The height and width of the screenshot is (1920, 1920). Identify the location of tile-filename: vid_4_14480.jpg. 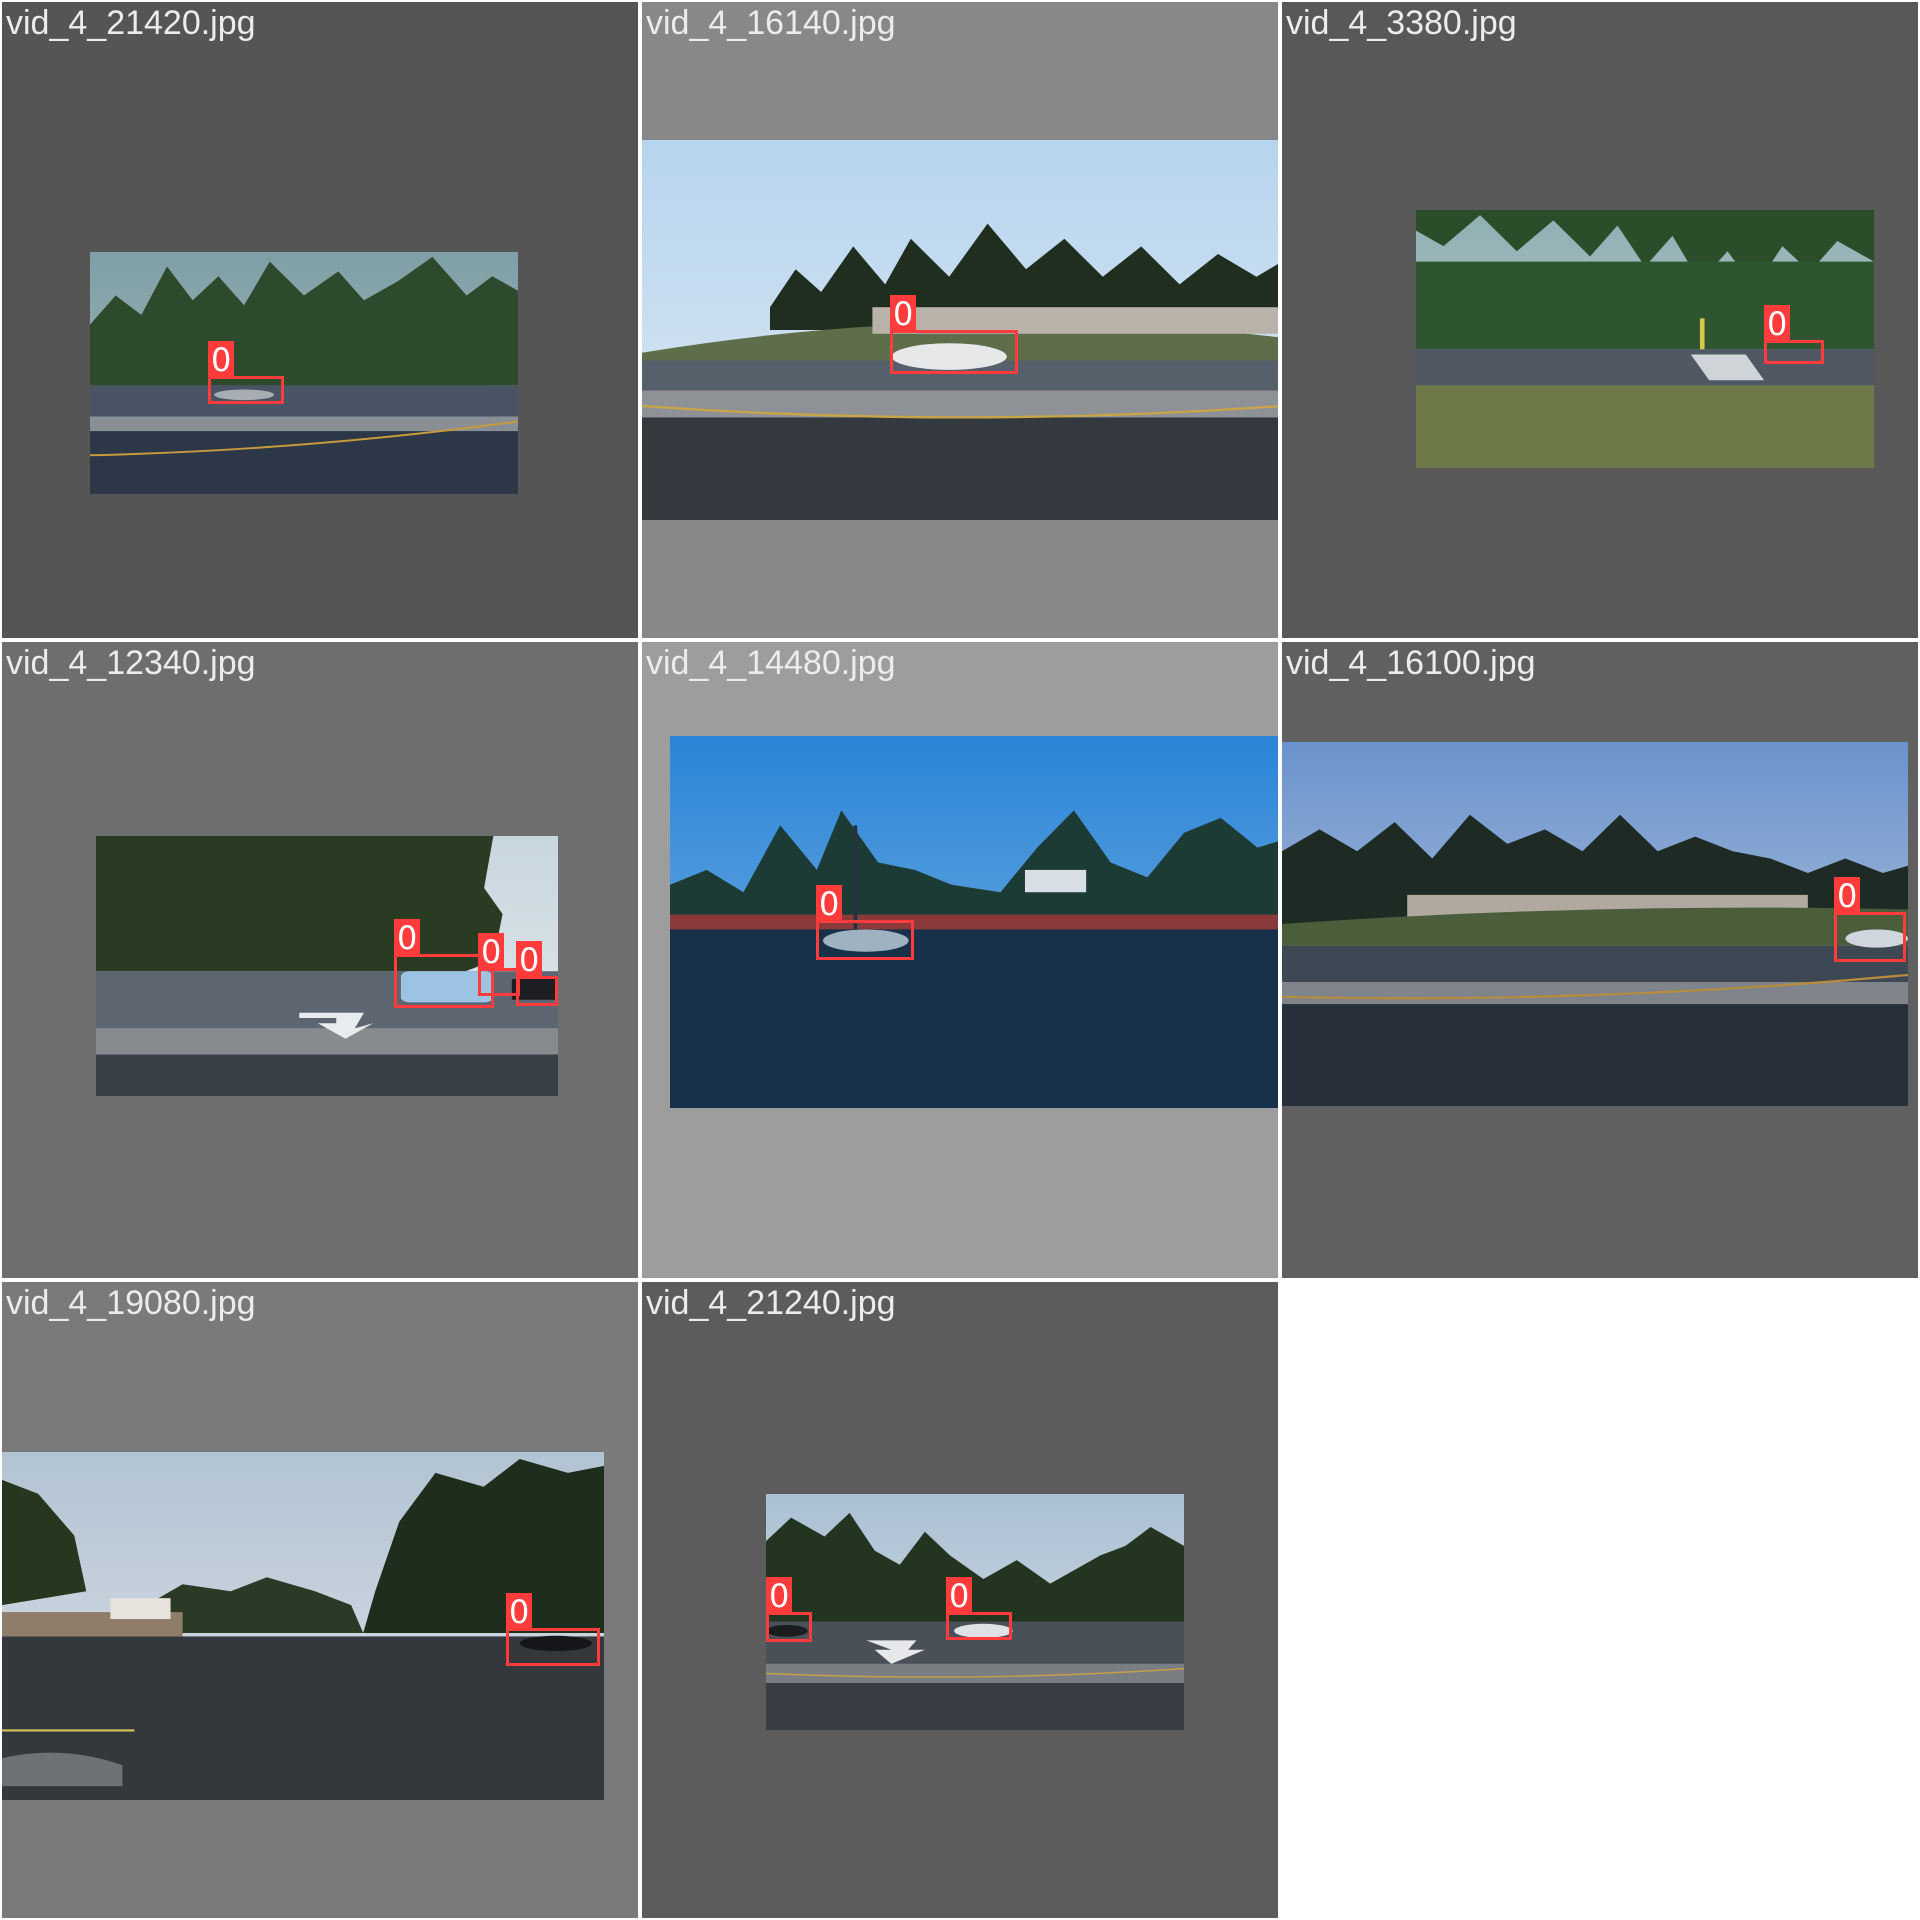
(771, 663).